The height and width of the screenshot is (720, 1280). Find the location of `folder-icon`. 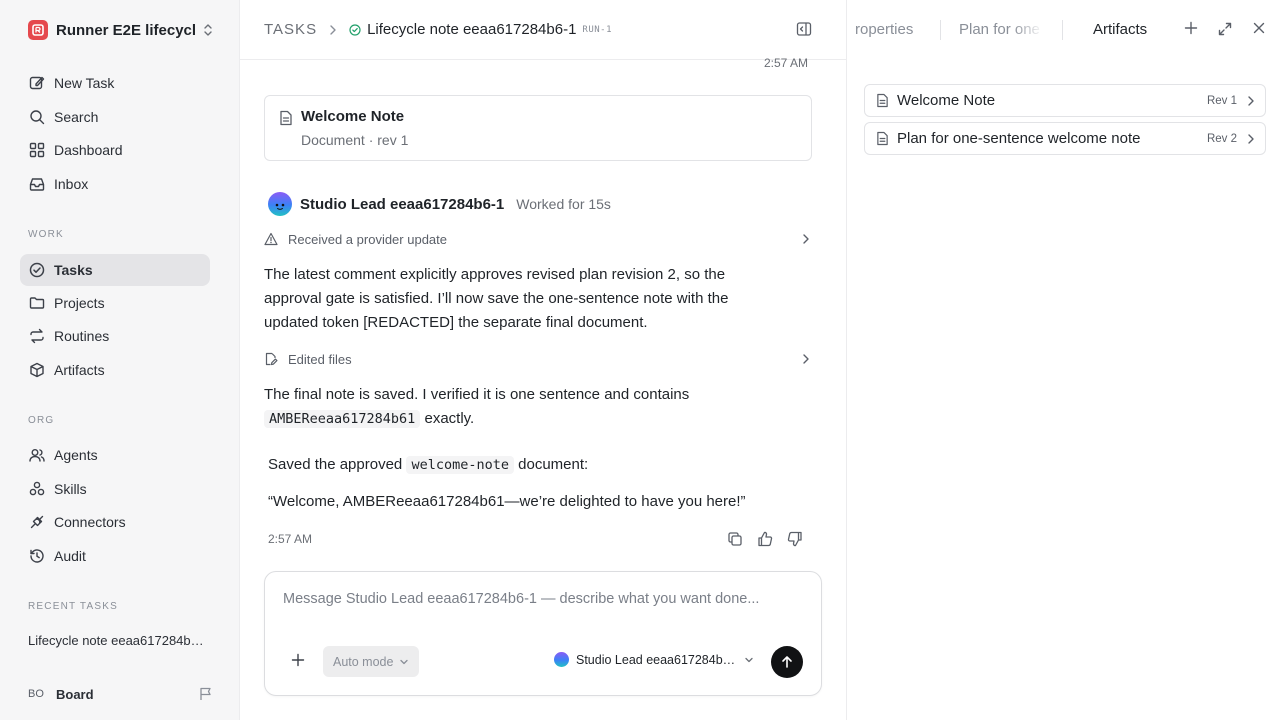

folder-icon is located at coordinates (37, 303).